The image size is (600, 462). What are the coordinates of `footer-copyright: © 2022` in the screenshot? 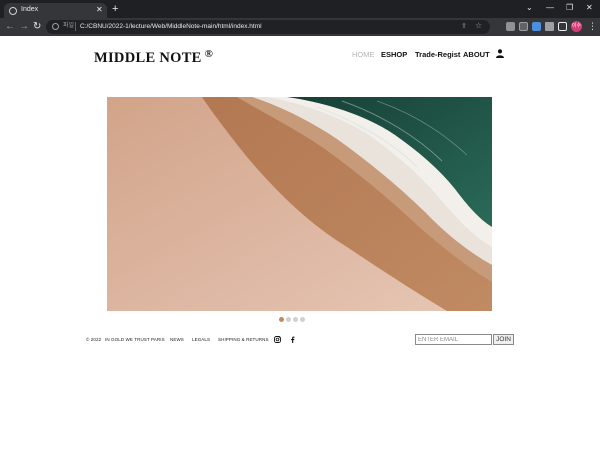 It's located at (94, 339).